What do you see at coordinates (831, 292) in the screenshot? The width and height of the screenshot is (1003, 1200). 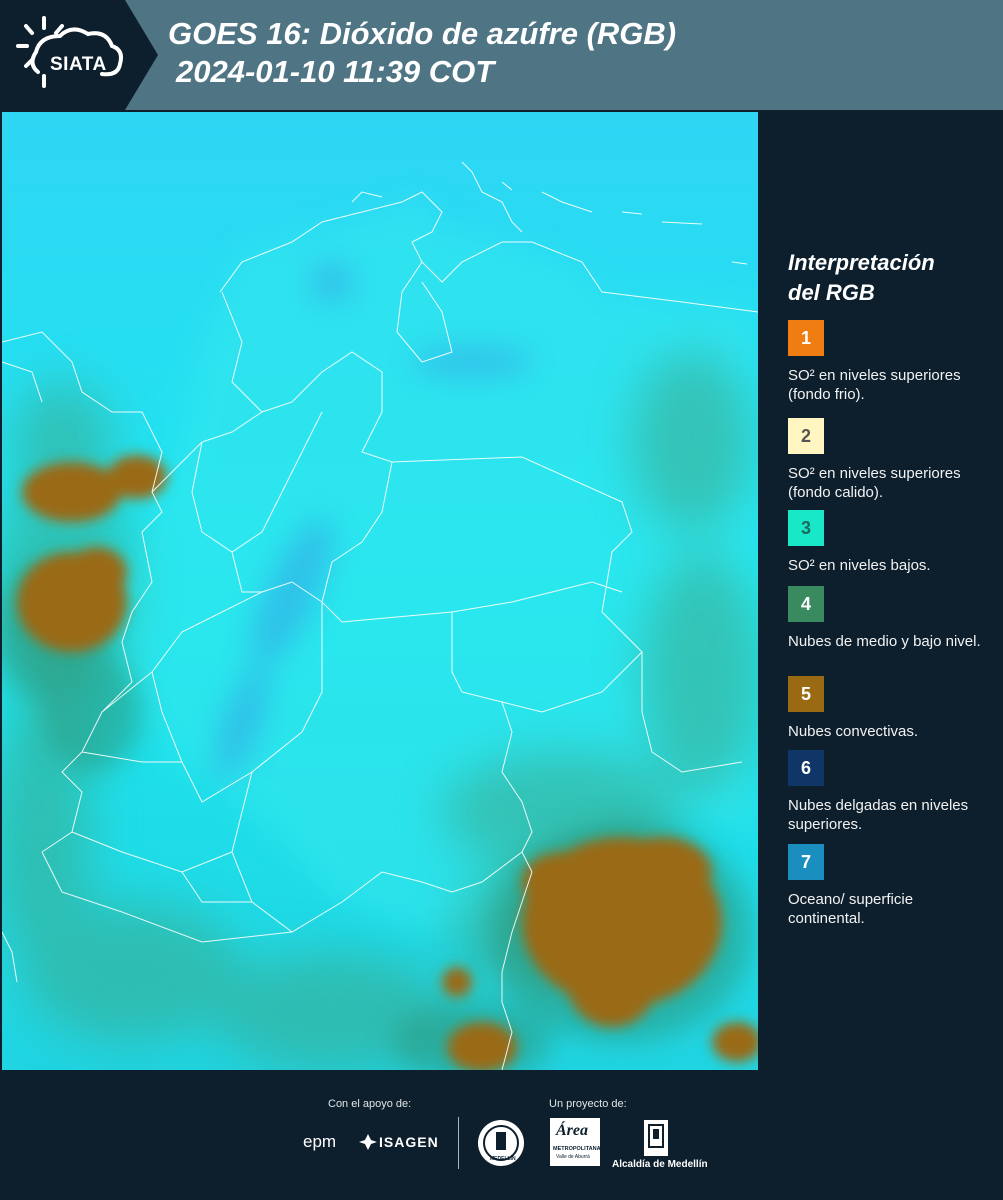 I see `legend-title-line2: del RGB` at bounding box center [831, 292].